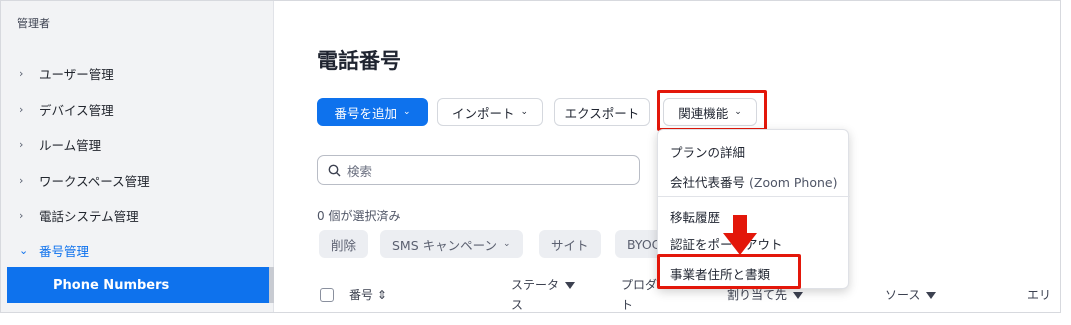 Image resolution: width=1071 pixels, height=325 pixels. Describe the element at coordinates (334, 170) in the screenshot. I see `search-icon` at that location.